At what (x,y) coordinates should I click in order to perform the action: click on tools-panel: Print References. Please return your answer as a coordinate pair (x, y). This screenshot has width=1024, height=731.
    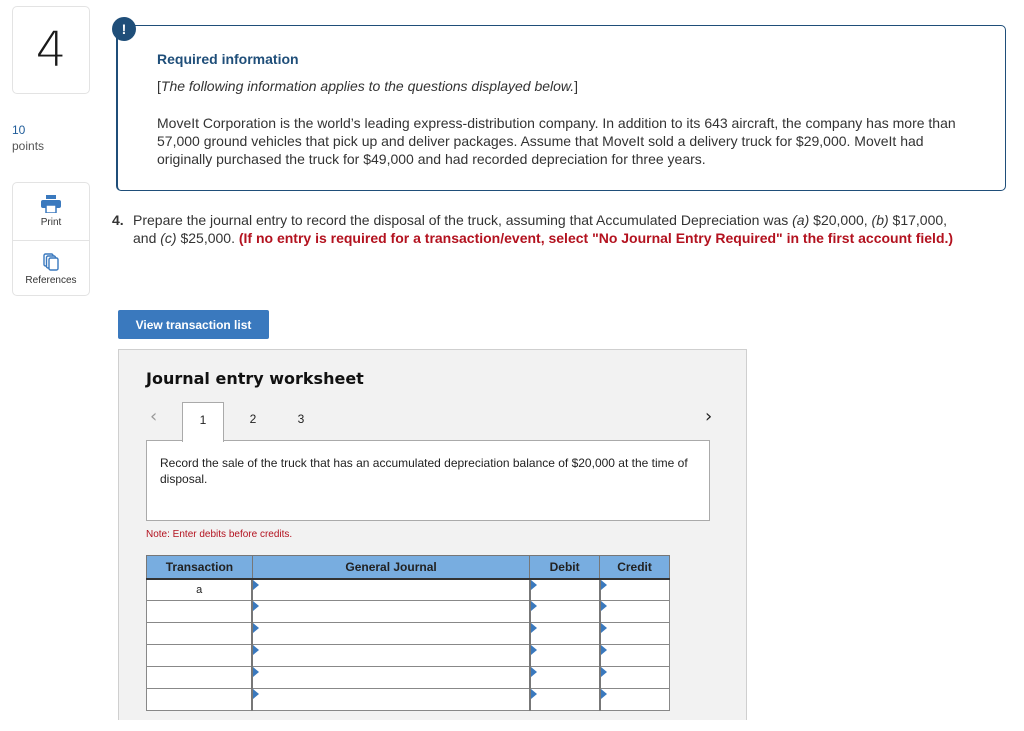
    Looking at the image, I should click on (51, 239).